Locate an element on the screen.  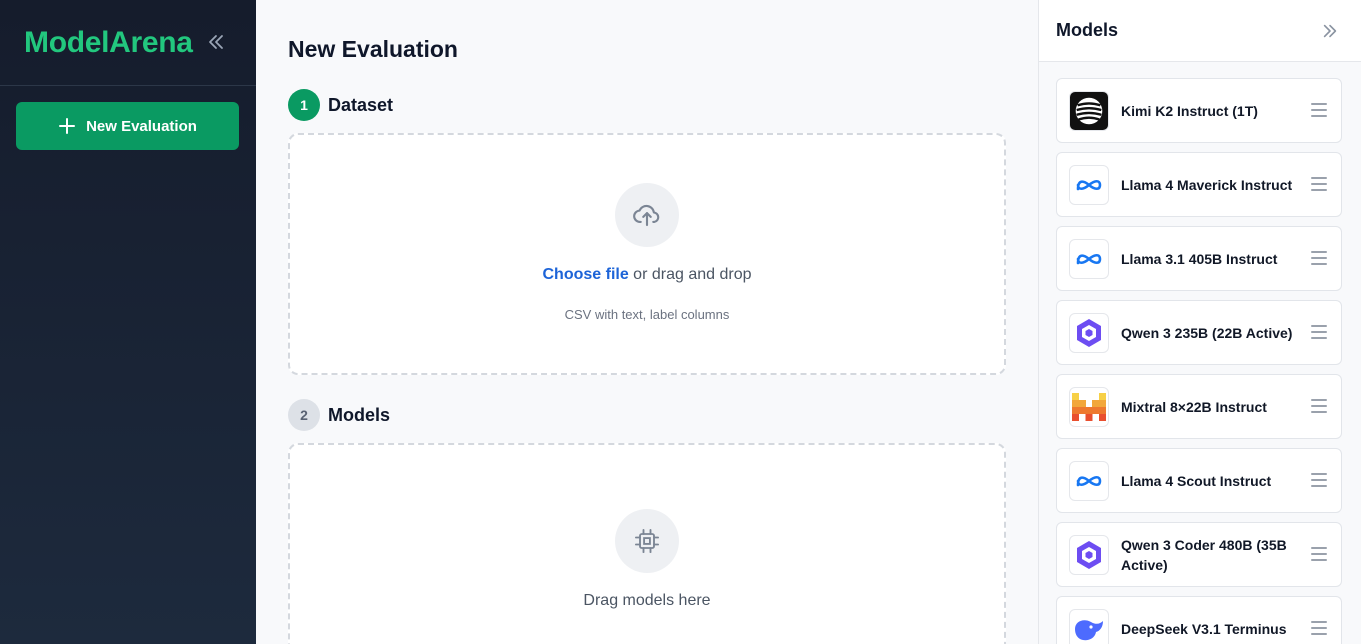
brand-logo: ModelArena is located at coordinates (108, 42).